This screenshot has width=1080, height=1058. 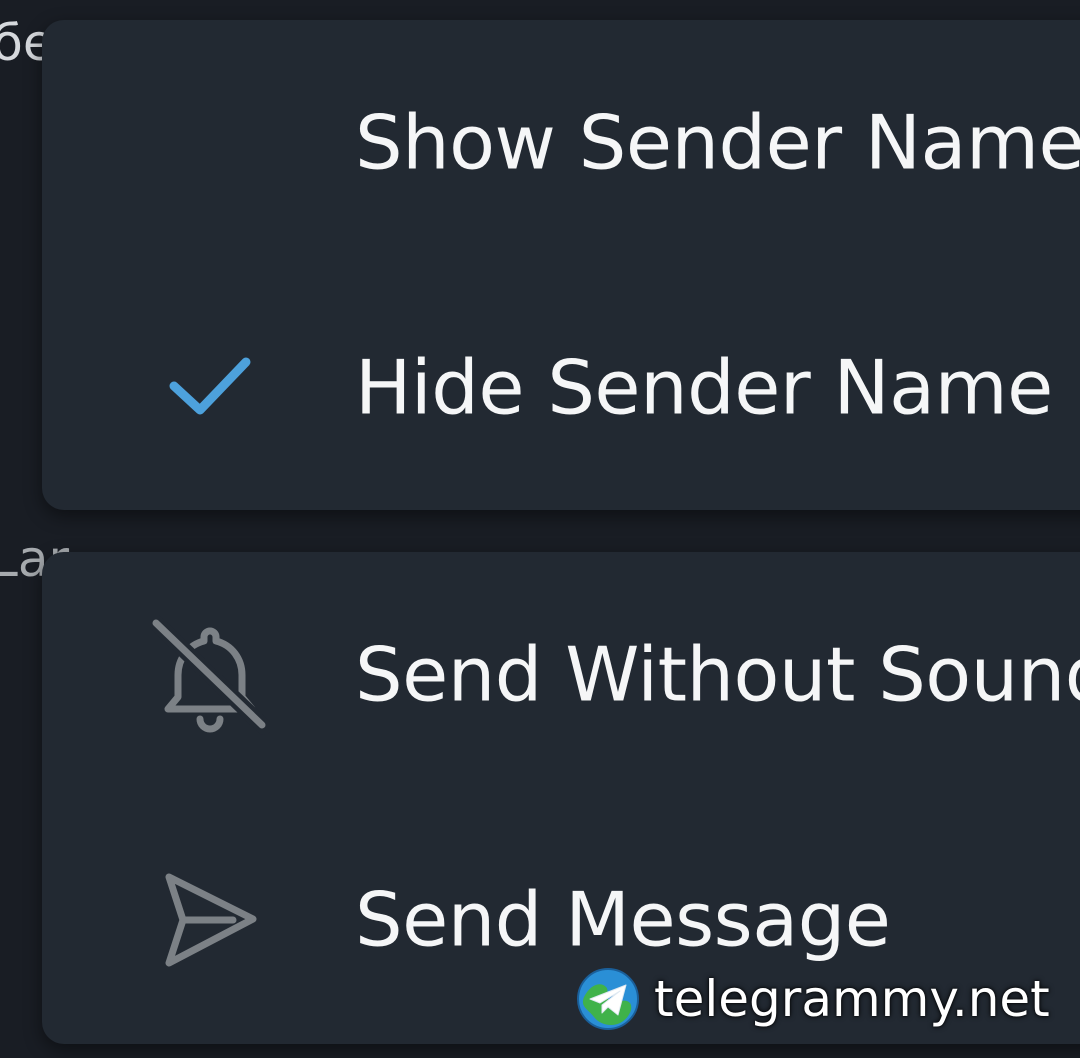 I want to click on watermark-text: telegrammy.net, so click(x=852, y=999).